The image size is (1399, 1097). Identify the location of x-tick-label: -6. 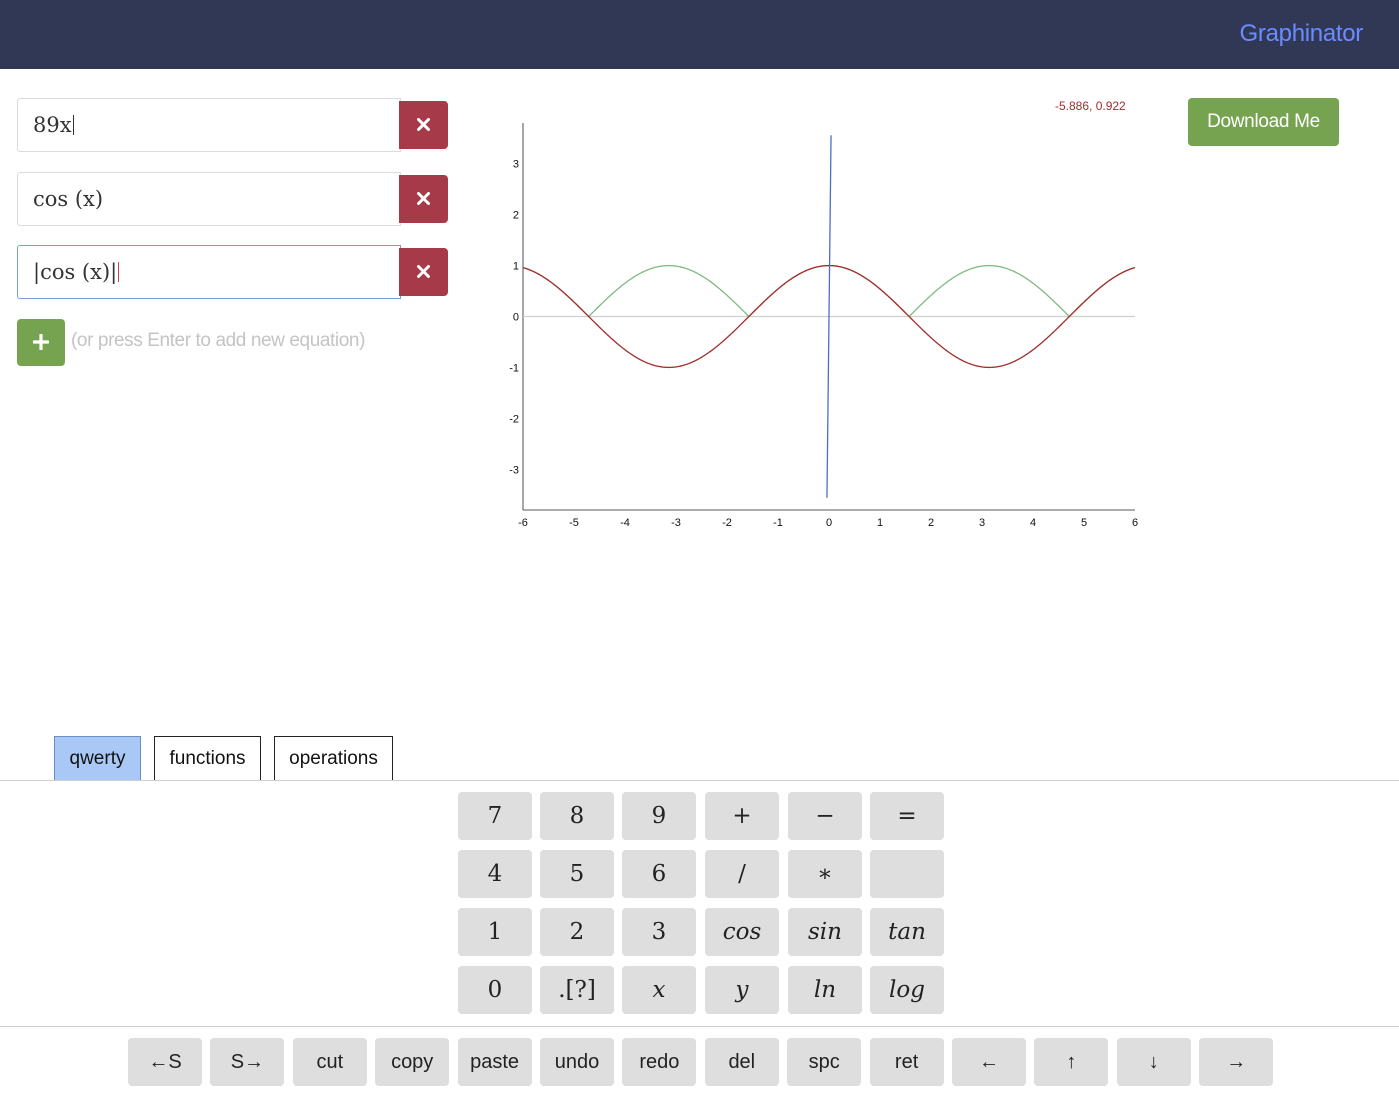
(523, 523).